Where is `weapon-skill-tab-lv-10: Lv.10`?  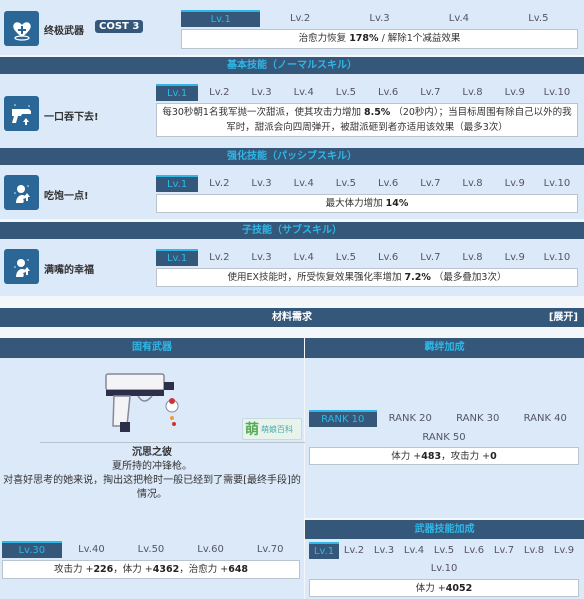 weapon-skill-tab-lv-10: Lv.10 is located at coordinates (444, 568).